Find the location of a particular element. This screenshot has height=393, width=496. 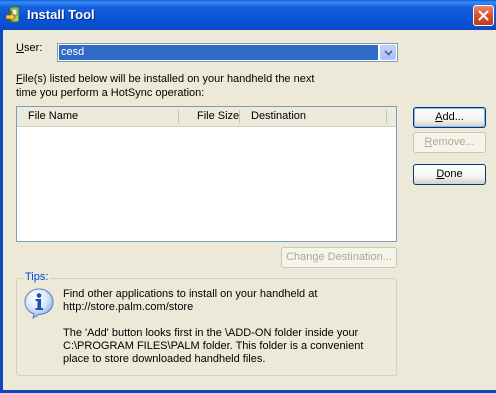

done-button: Done is located at coordinates (449, 174).